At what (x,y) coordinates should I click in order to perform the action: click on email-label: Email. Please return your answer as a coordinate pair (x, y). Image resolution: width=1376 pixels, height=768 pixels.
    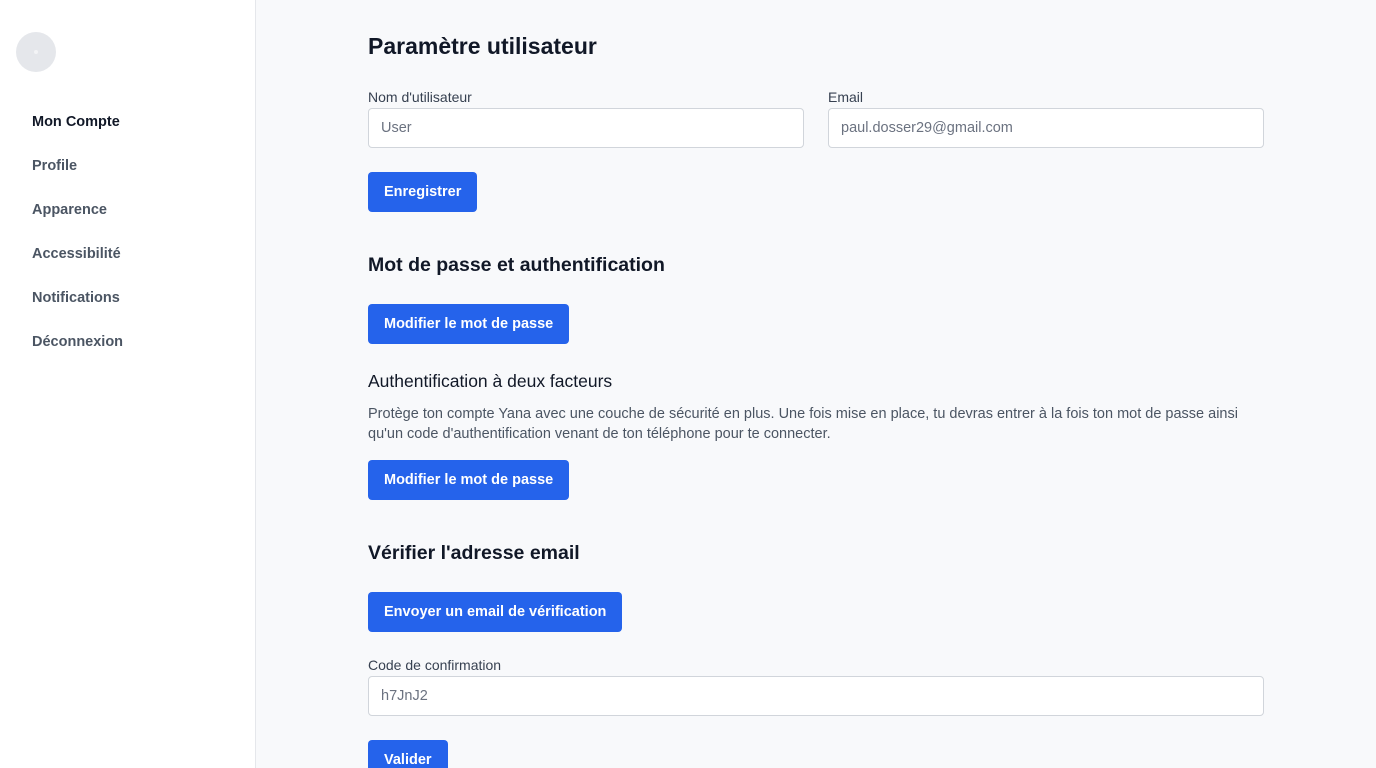
    Looking at the image, I should click on (846, 97).